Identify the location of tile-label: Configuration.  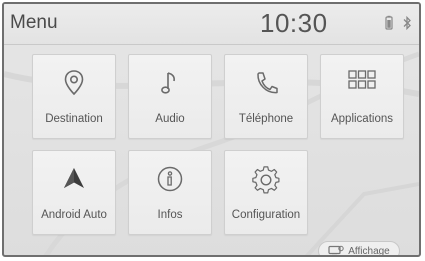
(266, 215).